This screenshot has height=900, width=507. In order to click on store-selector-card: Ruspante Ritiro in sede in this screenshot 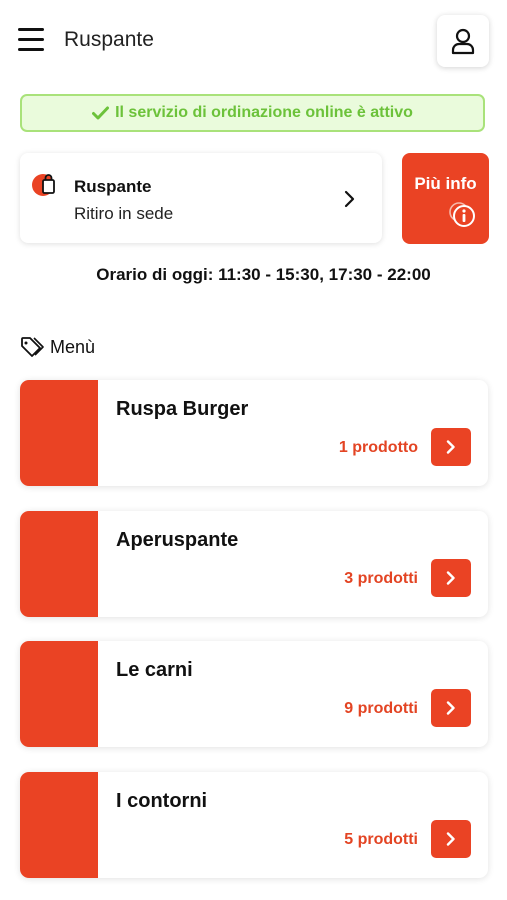, I will do `click(201, 198)`.